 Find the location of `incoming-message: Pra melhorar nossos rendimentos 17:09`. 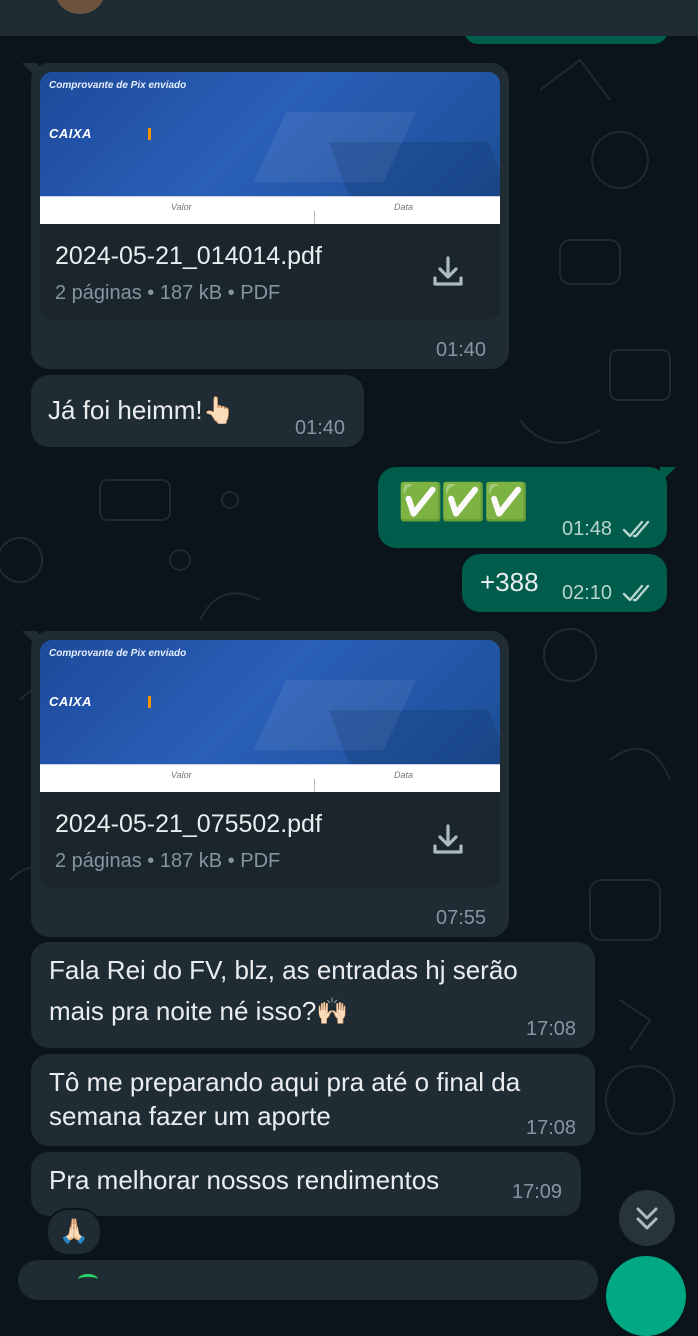

incoming-message: Pra melhorar nossos rendimentos 17:09 is located at coordinates (306, 1184).